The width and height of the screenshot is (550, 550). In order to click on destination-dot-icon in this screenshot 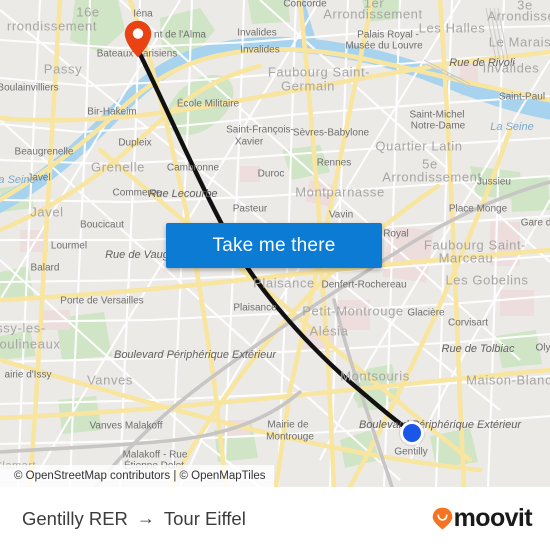, I will do `click(412, 433)`.